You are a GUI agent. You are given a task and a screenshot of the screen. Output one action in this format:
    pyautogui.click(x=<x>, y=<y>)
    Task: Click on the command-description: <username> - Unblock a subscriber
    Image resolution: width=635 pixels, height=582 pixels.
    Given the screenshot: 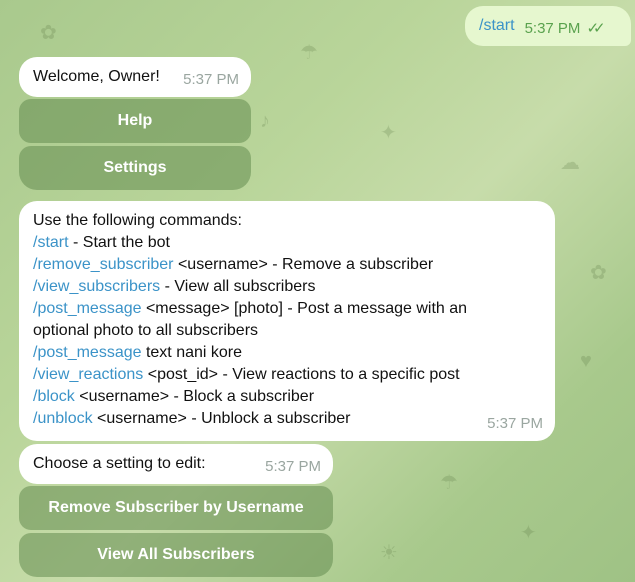 What is the action you would take?
    pyautogui.click(x=221, y=418)
    